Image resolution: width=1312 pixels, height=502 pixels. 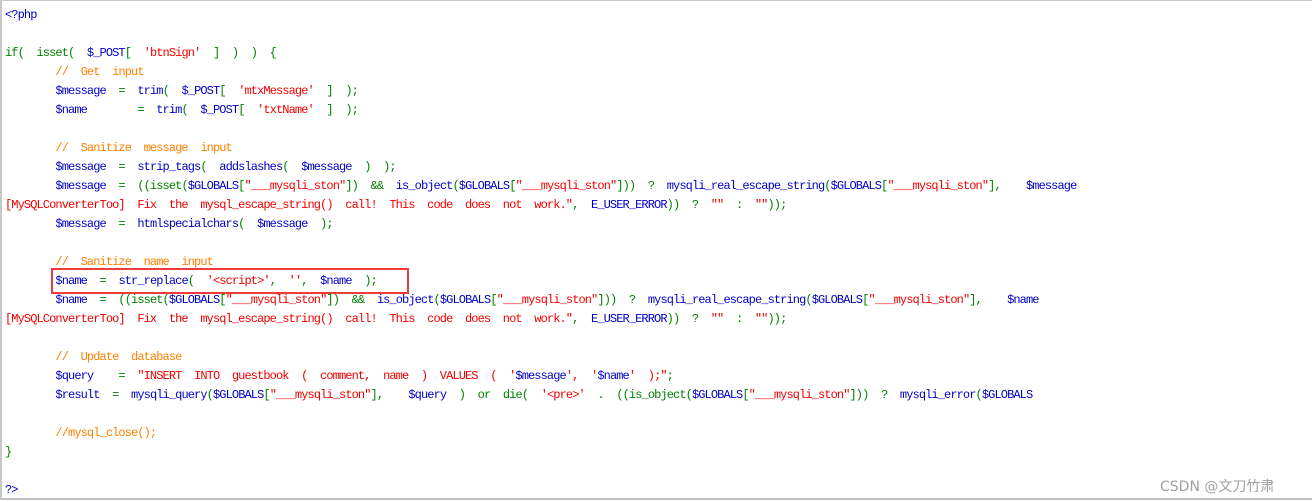 What do you see at coordinates (153, 281) in the screenshot?
I see `code-token: str_replace` at bounding box center [153, 281].